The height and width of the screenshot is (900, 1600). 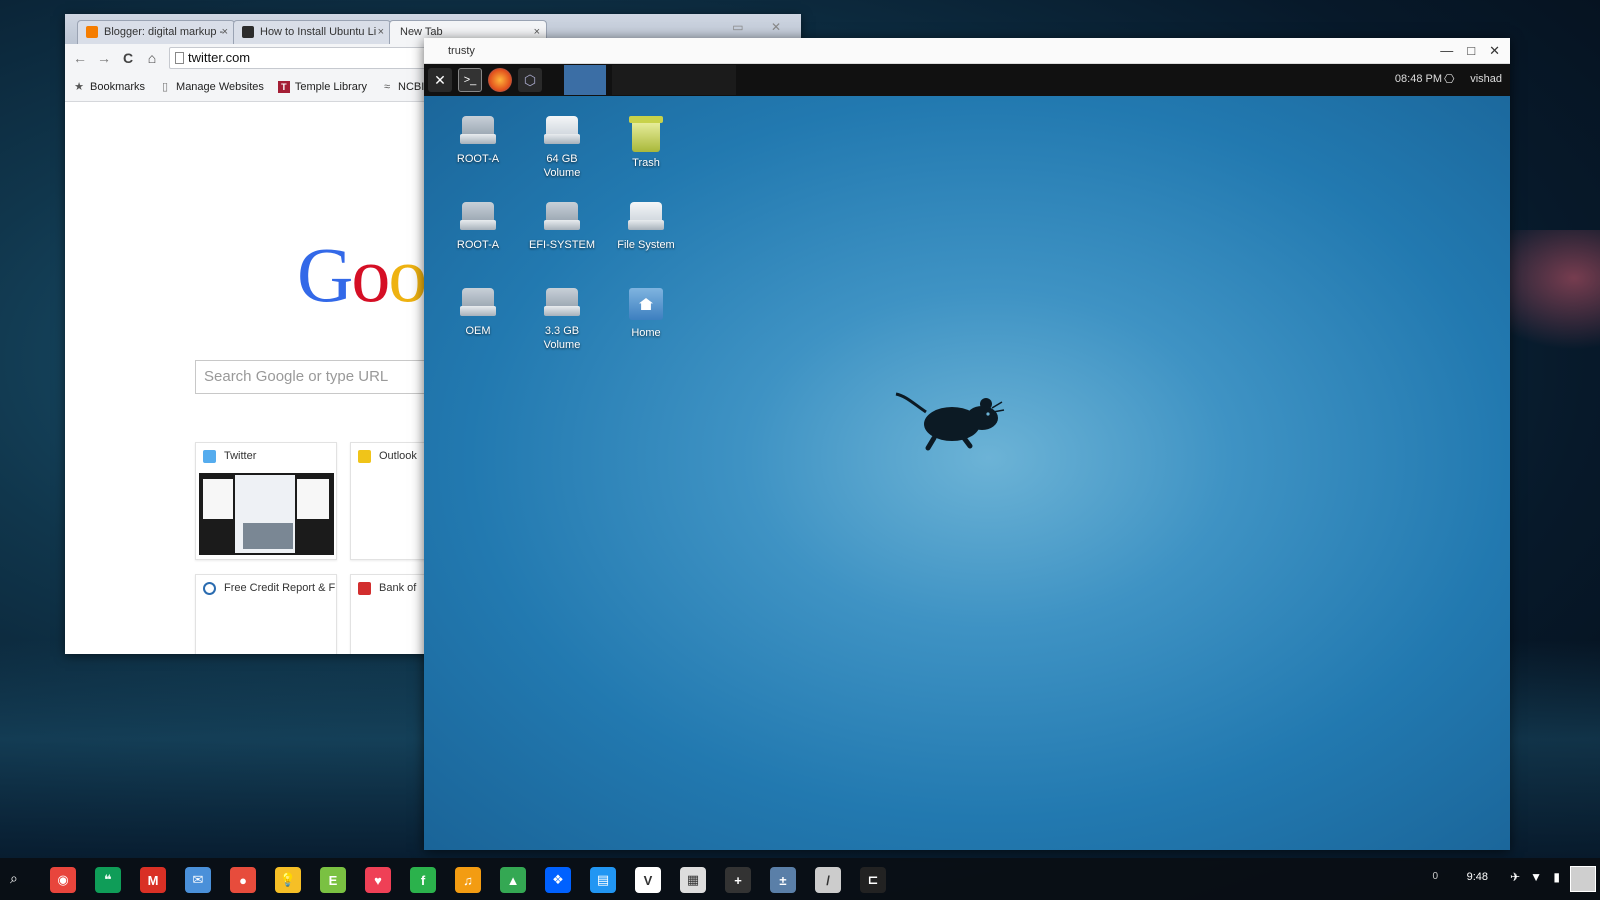 What do you see at coordinates (128, 58) in the screenshot?
I see `reload-icon: C` at bounding box center [128, 58].